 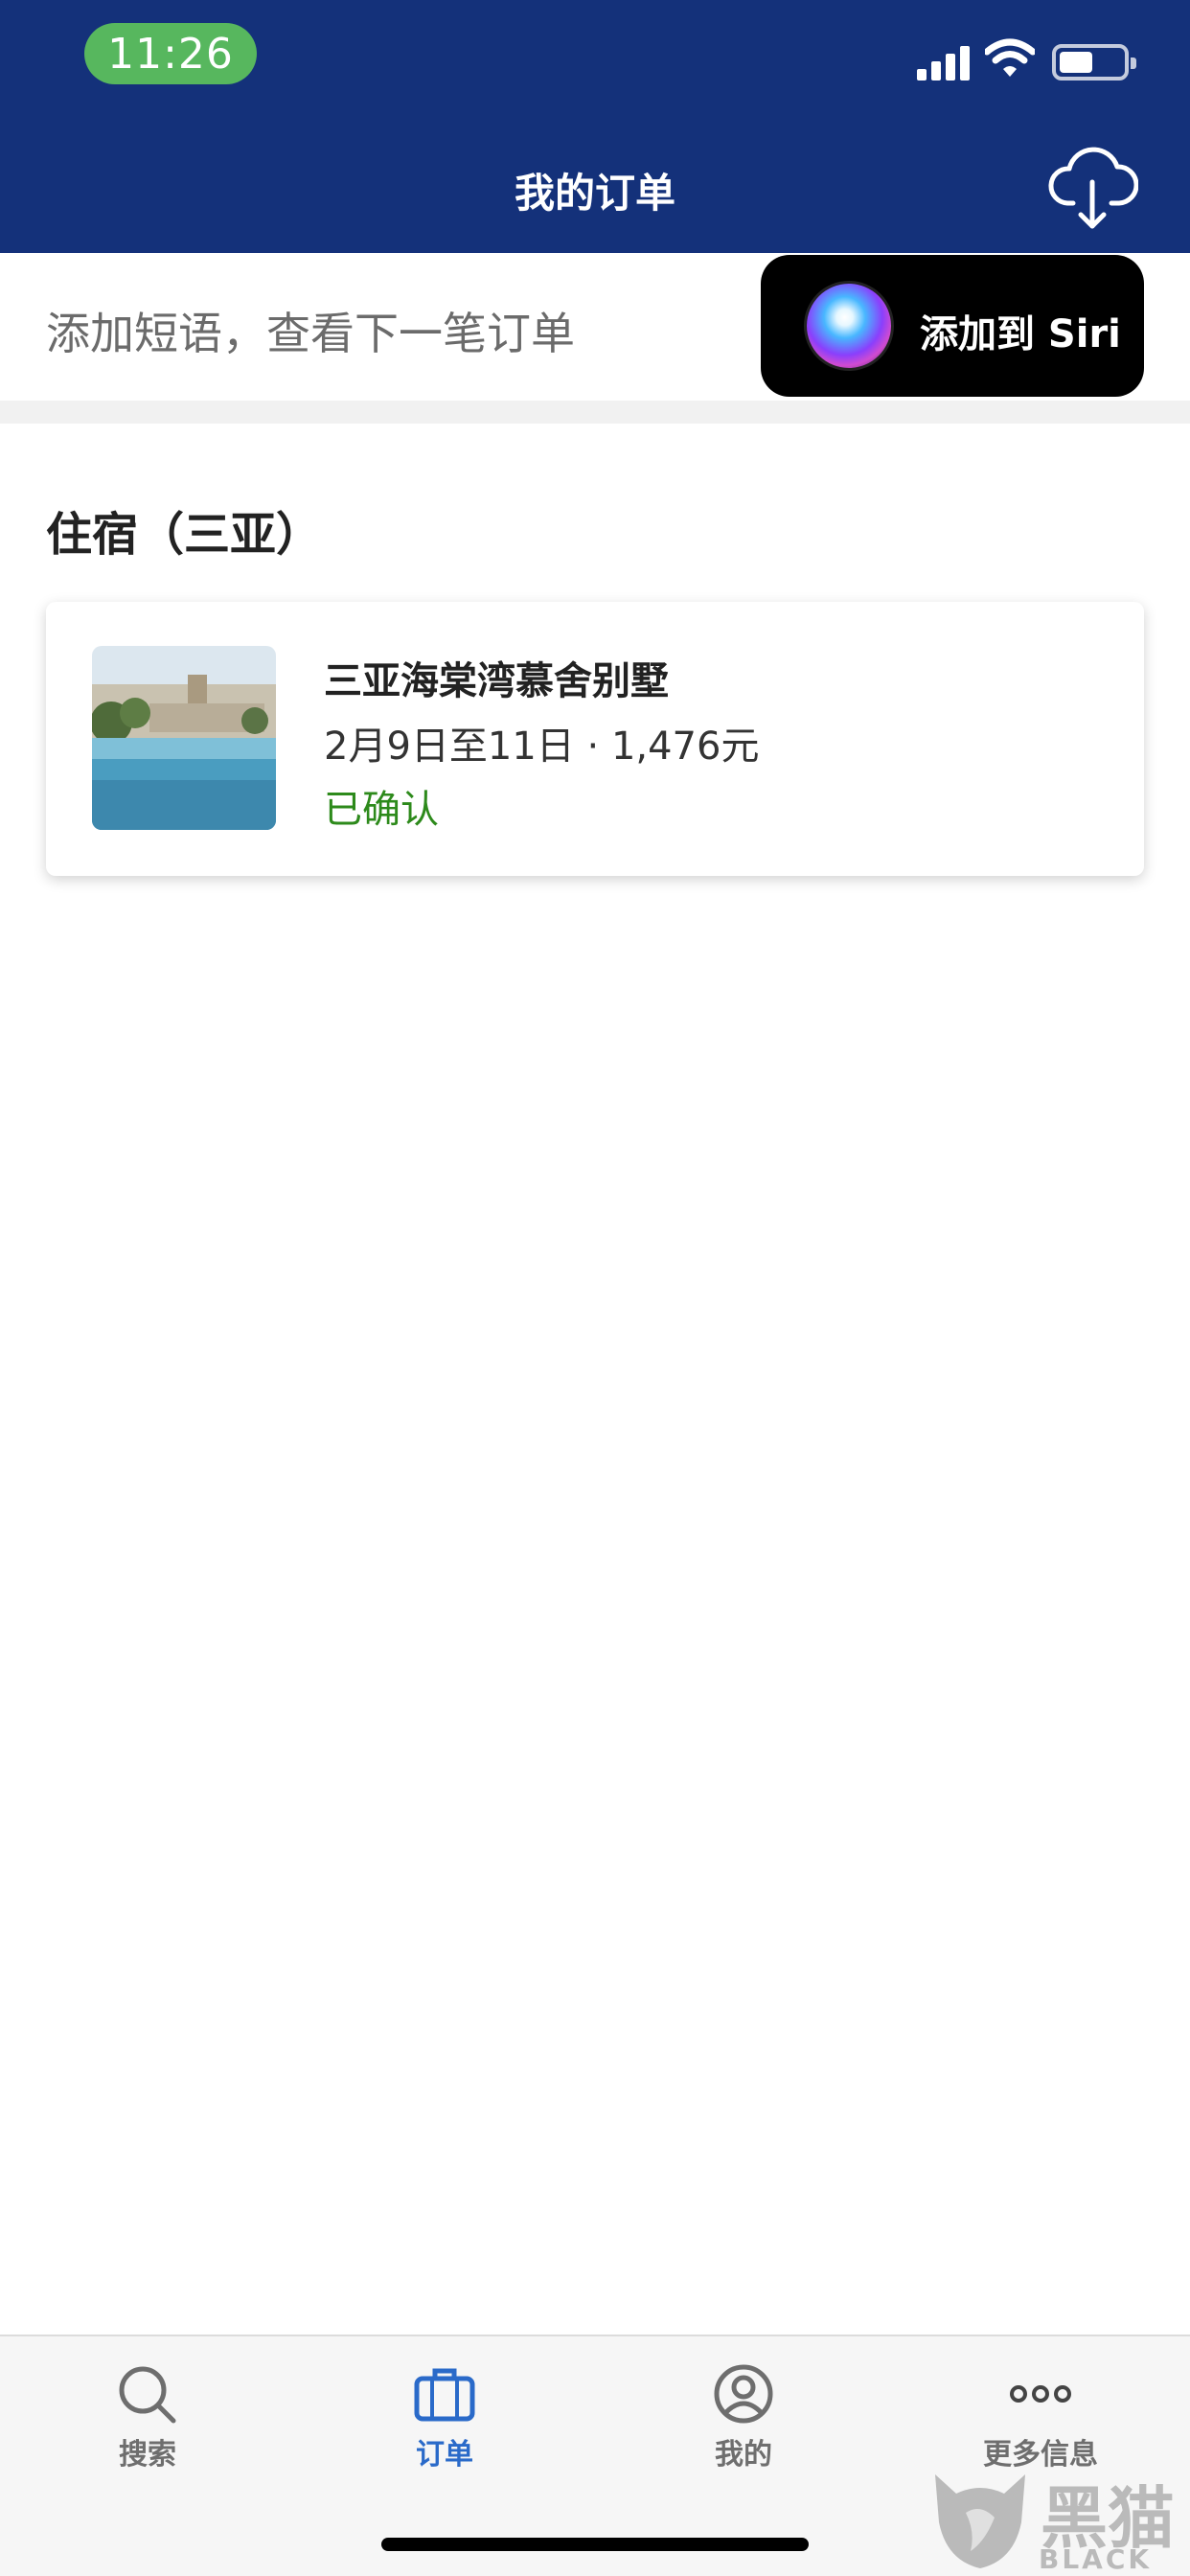 What do you see at coordinates (595, 412) in the screenshot?
I see `section-divider` at bounding box center [595, 412].